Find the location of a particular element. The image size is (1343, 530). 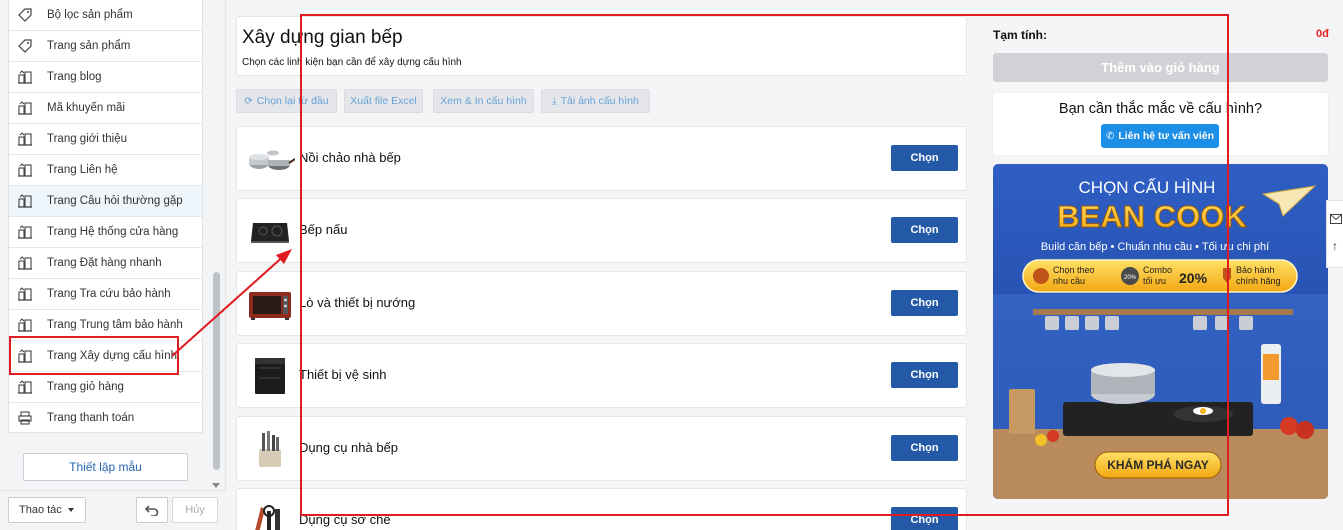

undo-button is located at coordinates (152, 510).